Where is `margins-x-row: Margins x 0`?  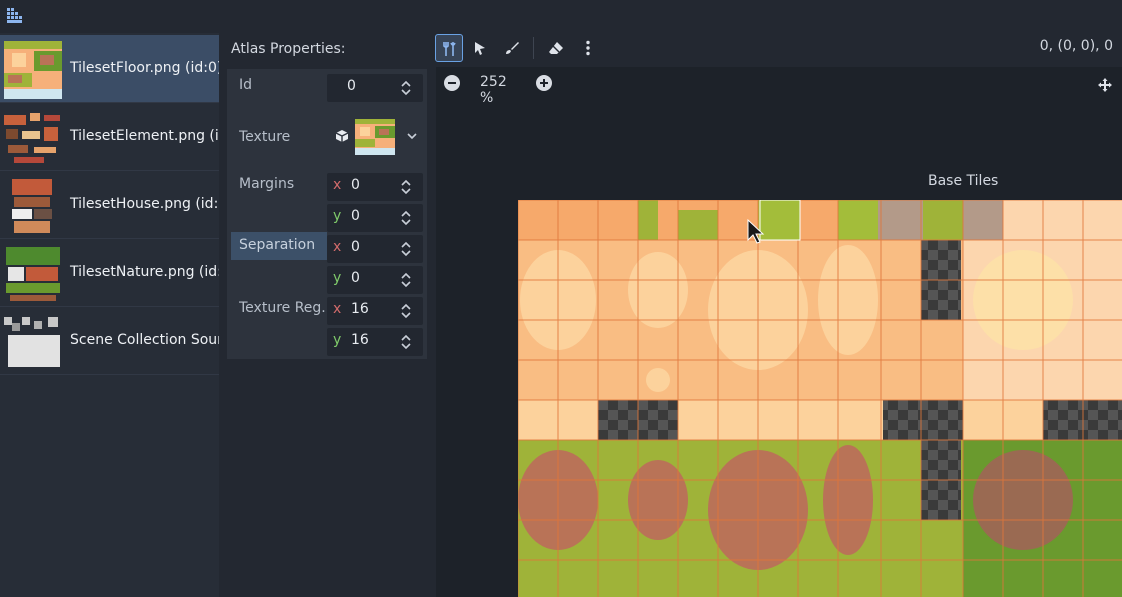
margins-x-row: Margins x 0 is located at coordinates (327, 185).